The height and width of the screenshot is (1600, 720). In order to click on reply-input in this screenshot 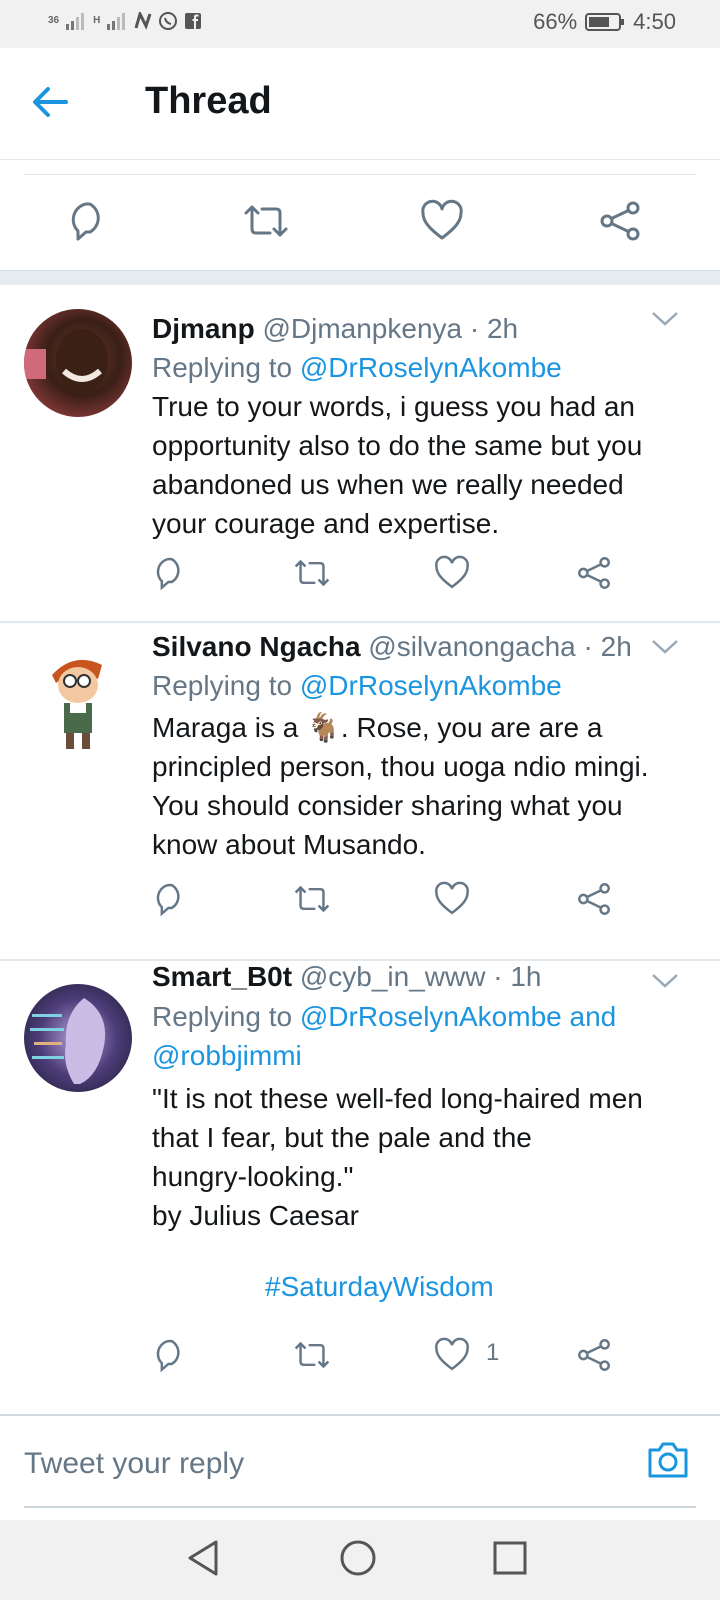, I will do `click(324, 1464)`.